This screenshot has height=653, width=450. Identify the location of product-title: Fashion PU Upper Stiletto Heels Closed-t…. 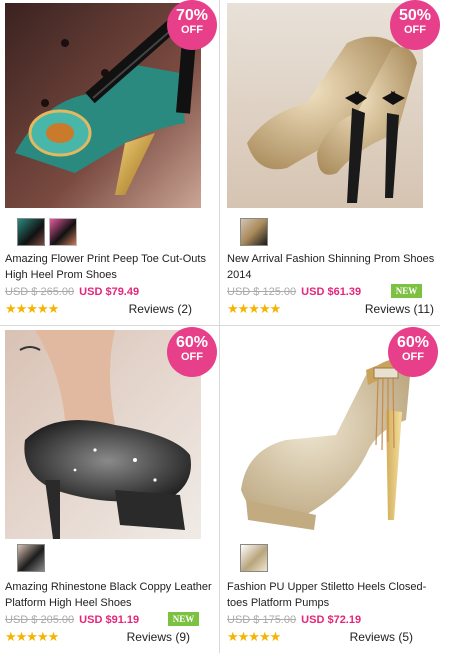
(333, 595).